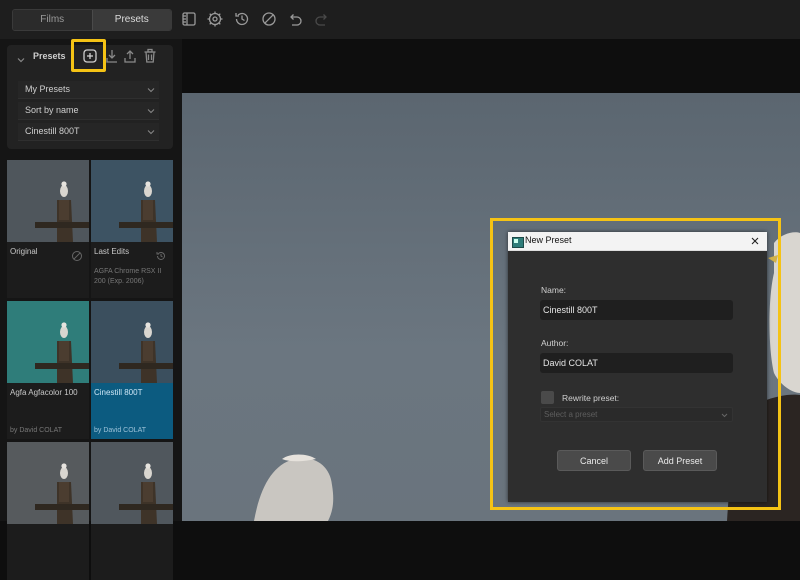  Describe the element at coordinates (322, 19) in the screenshot. I see `redo-icon` at that location.